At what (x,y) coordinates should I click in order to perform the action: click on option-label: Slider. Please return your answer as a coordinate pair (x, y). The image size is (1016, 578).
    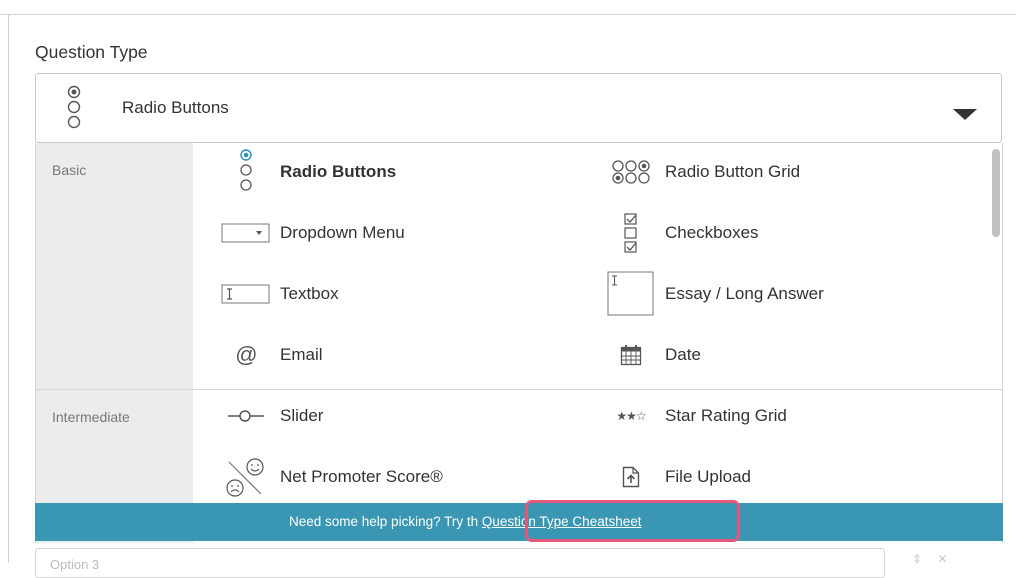
    Looking at the image, I should click on (302, 415).